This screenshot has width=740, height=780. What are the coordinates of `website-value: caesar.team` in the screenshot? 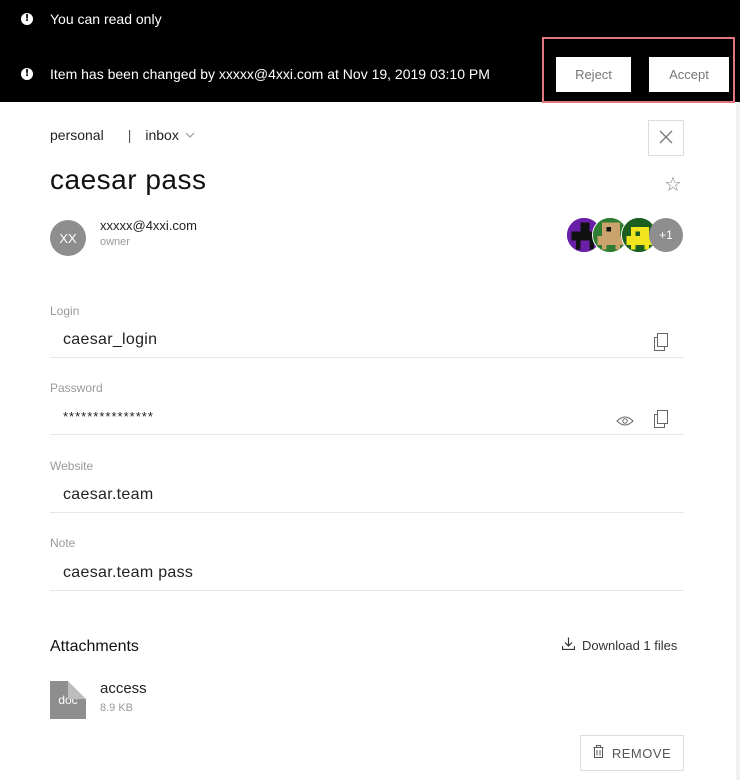 It's located at (108, 495).